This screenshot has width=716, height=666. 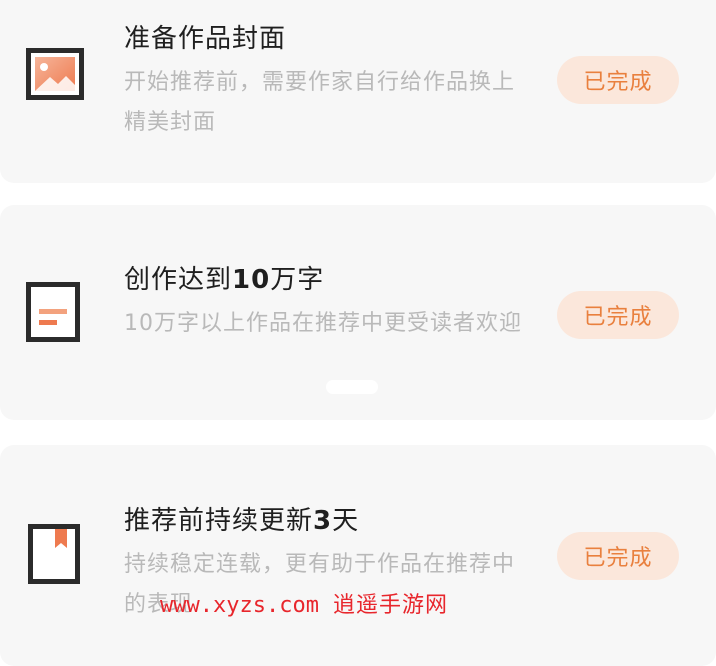 What do you see at coordinates (239, 605) in the screenshot?
I see `watermark-url: www.xyzs.com` at bounding box center [239, 605].